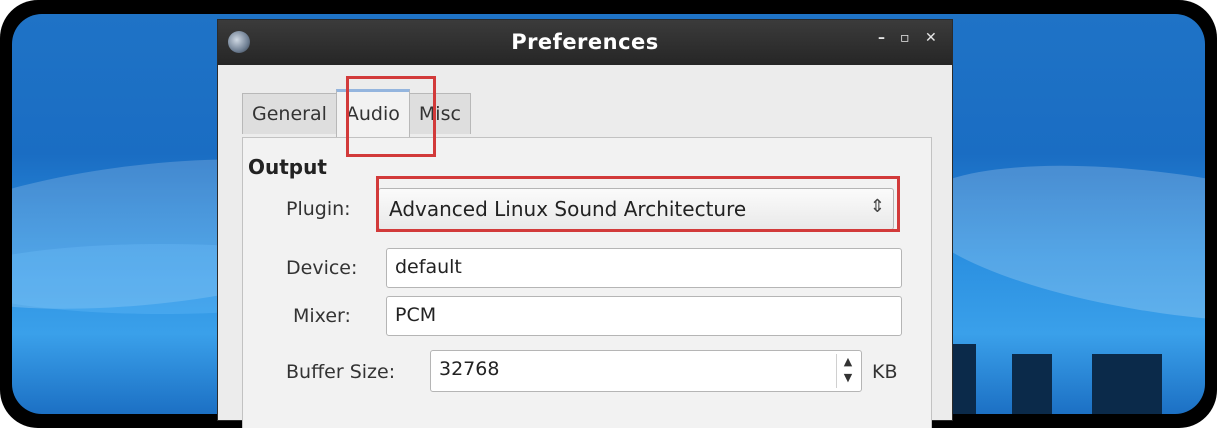 The image size is (1217, 428). What do you see at coordinates (881, 38) in the screenshot?
I see `minimize-button: –` at bounding box center [881, 38].